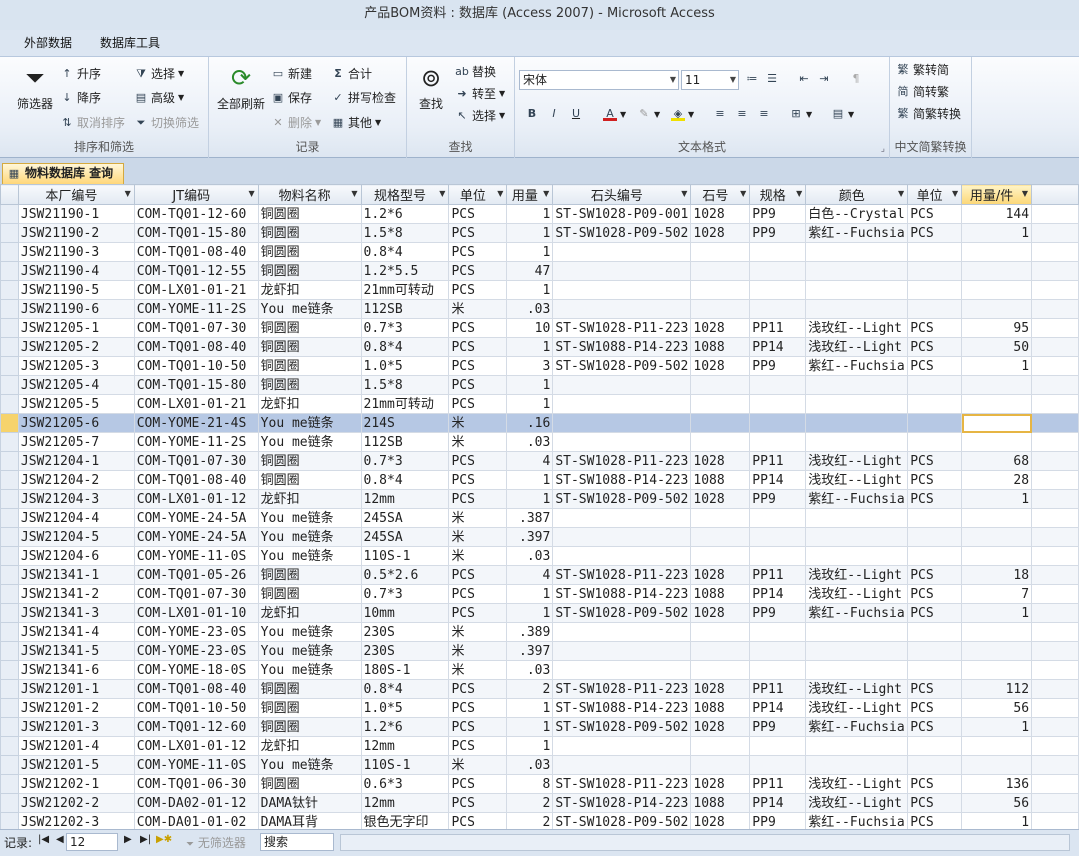  Describe the element at coordinates (76, 252) in the screenshot. I see `cell-col-factory-code: JSW21190-3` at that location.